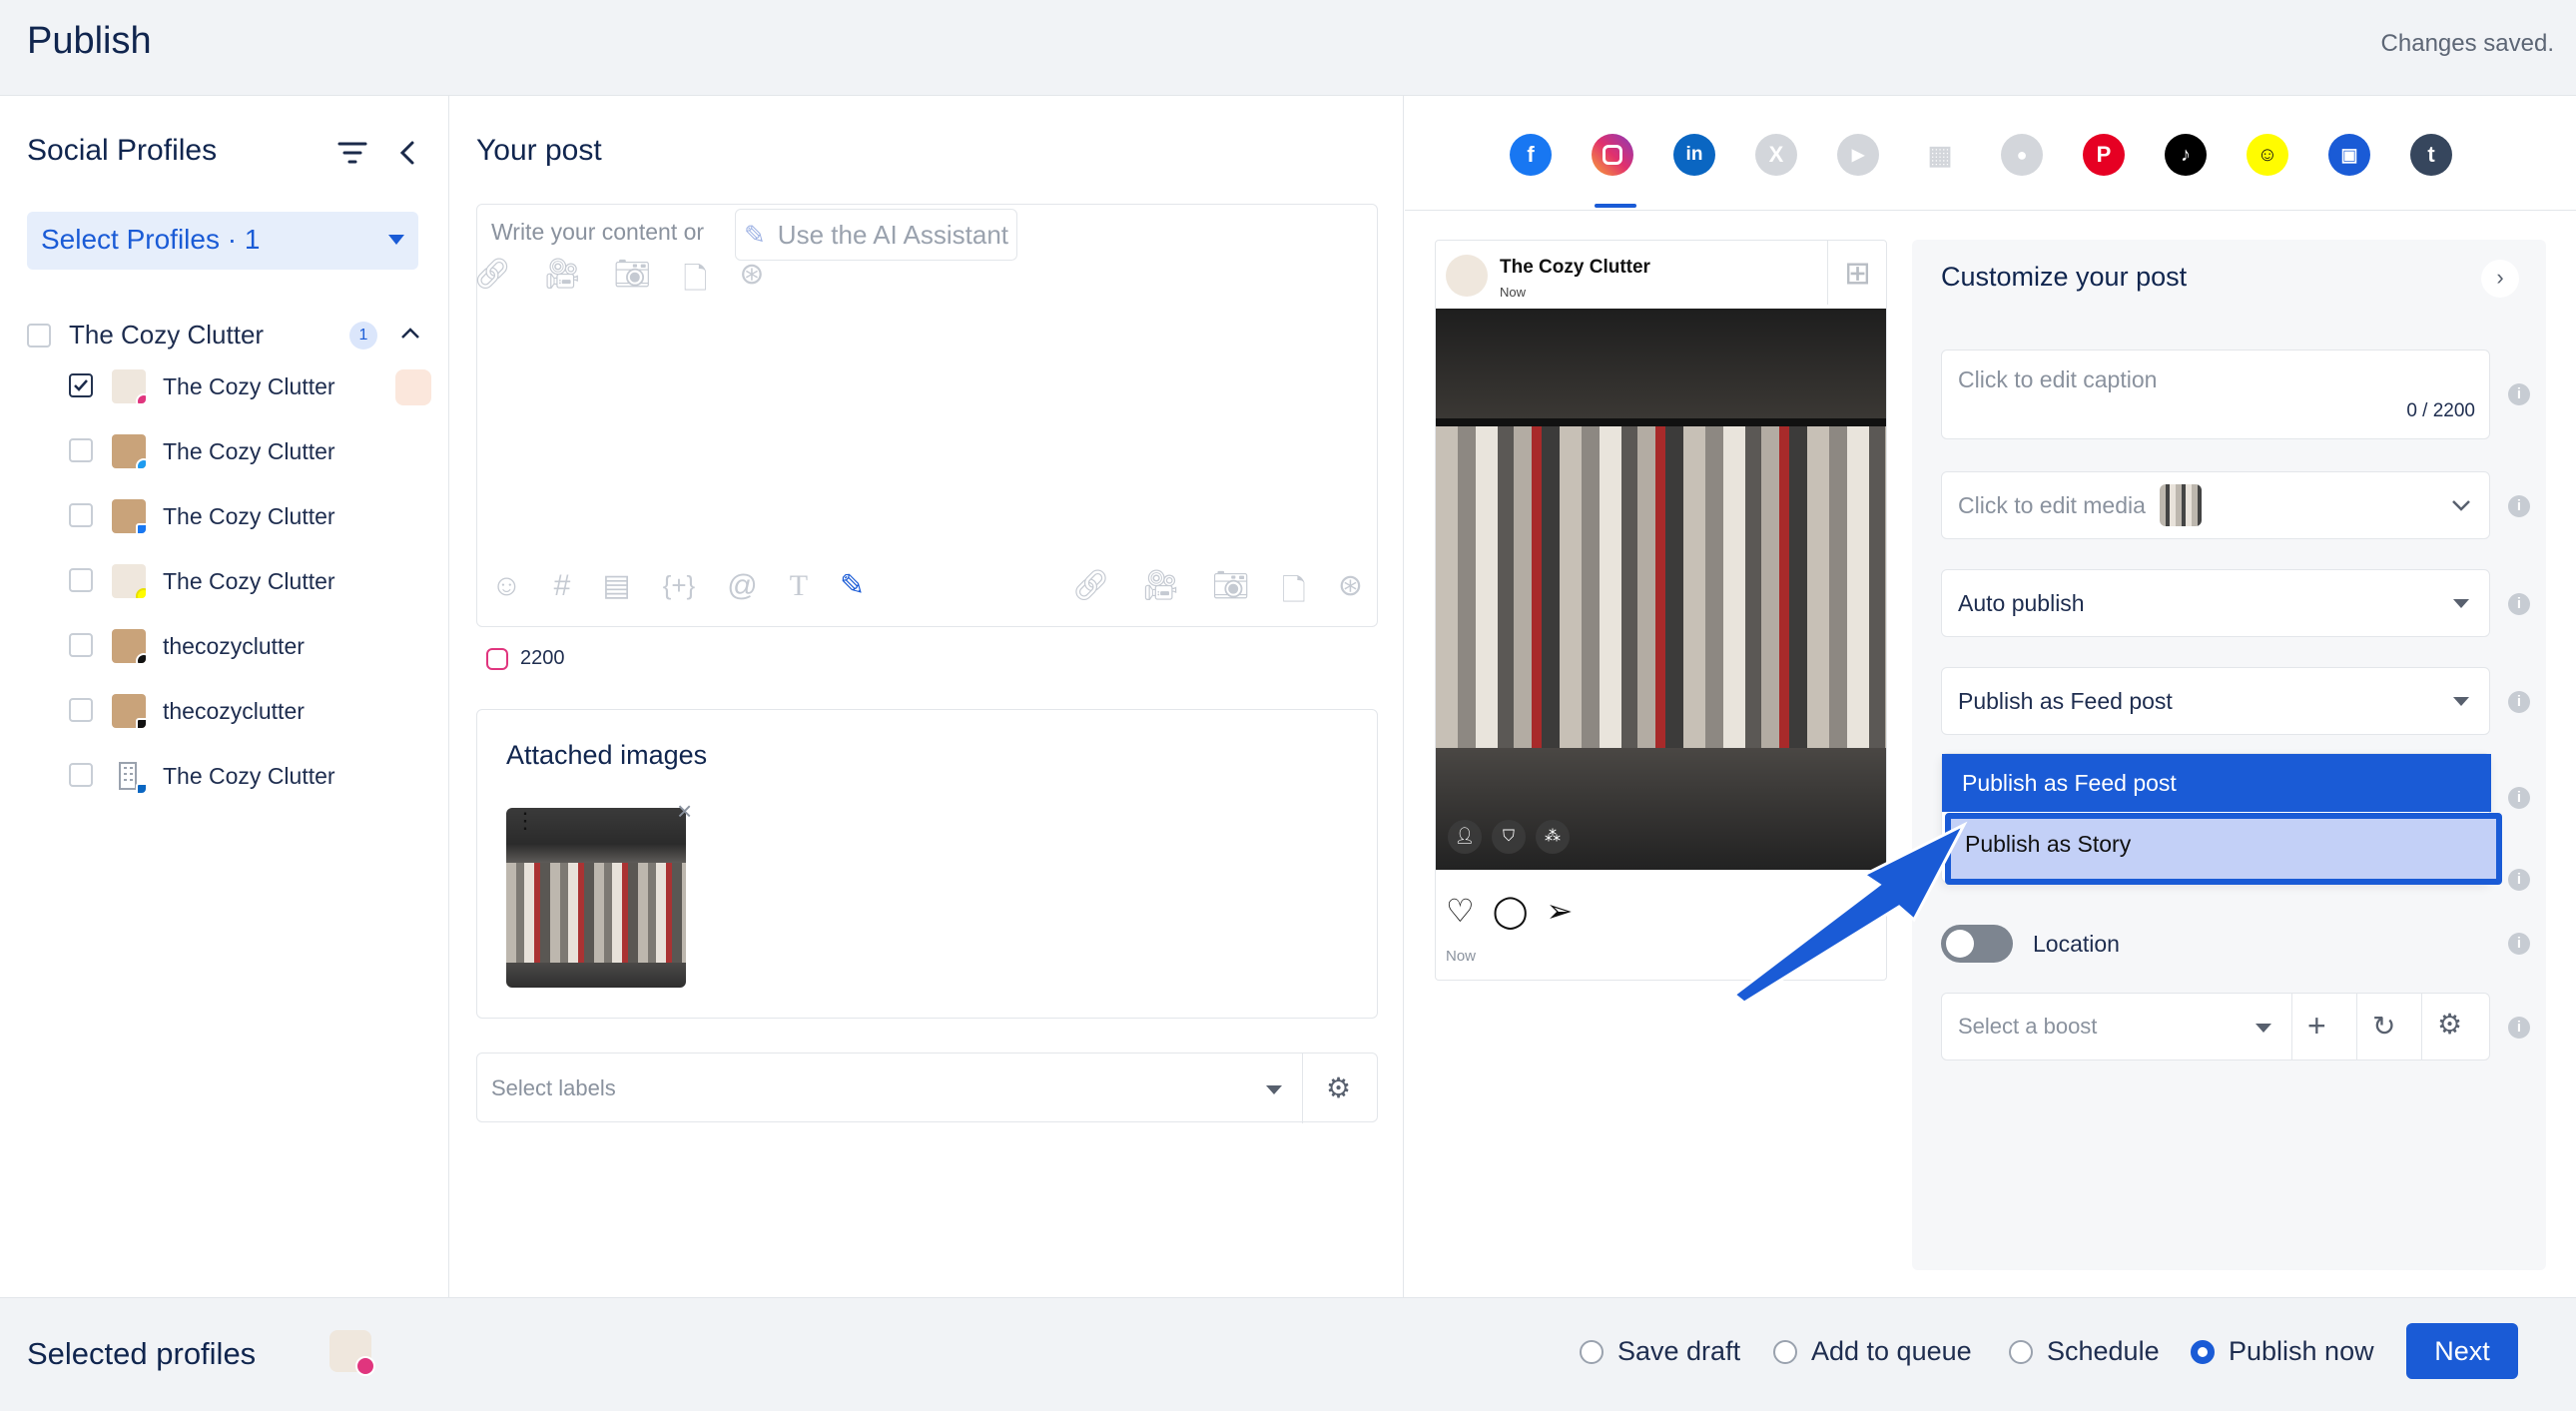 The height and width of the screenshot is (1411, 2576). I want to click on variables-icon: {+}, so click(679, 585).